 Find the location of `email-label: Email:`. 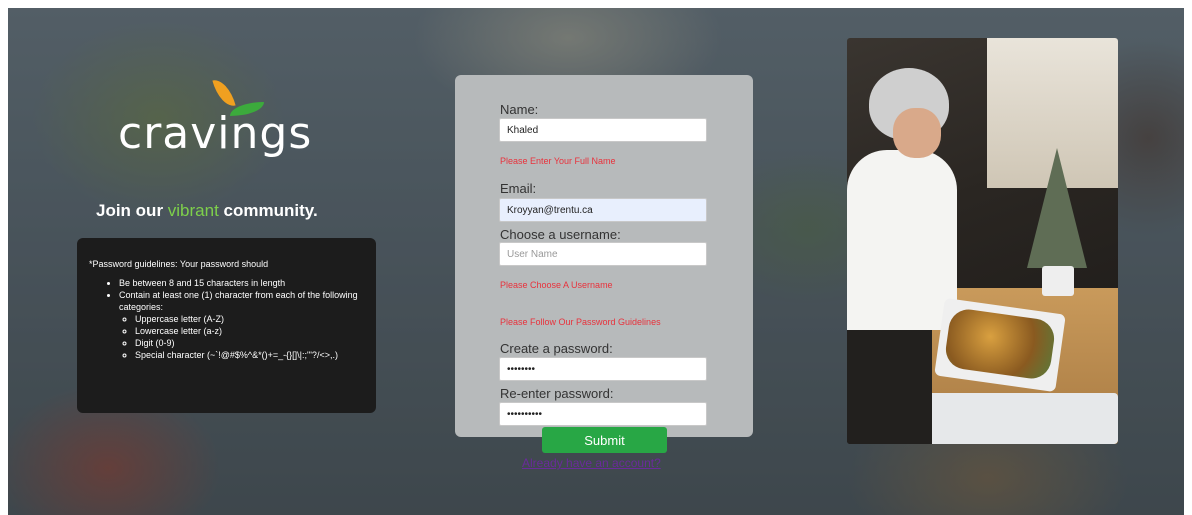

email-label: Email: is located at coordinates (518, 188).